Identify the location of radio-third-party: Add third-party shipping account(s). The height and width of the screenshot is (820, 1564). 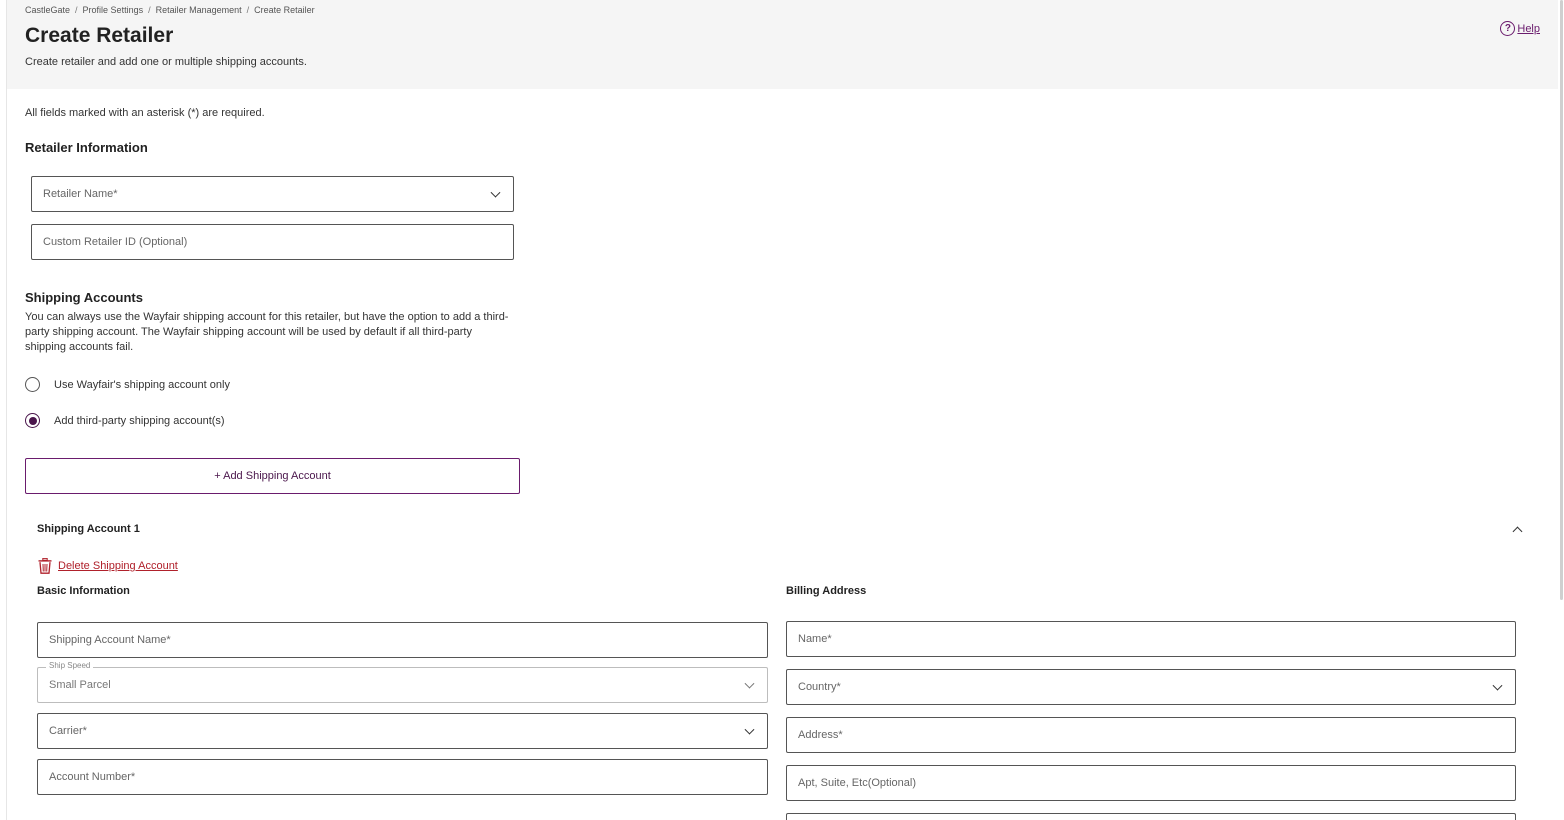
(125, 420).